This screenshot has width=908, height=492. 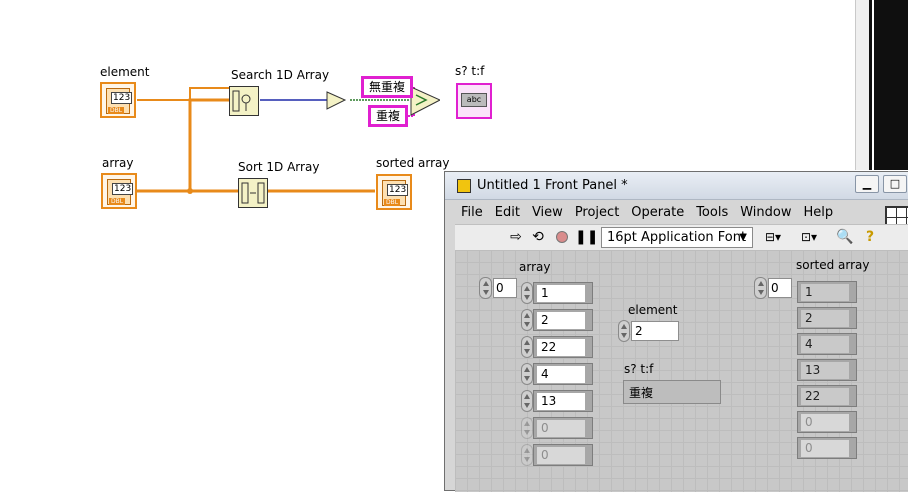 I want to click on labview-icon, so click(x=464, y=186).